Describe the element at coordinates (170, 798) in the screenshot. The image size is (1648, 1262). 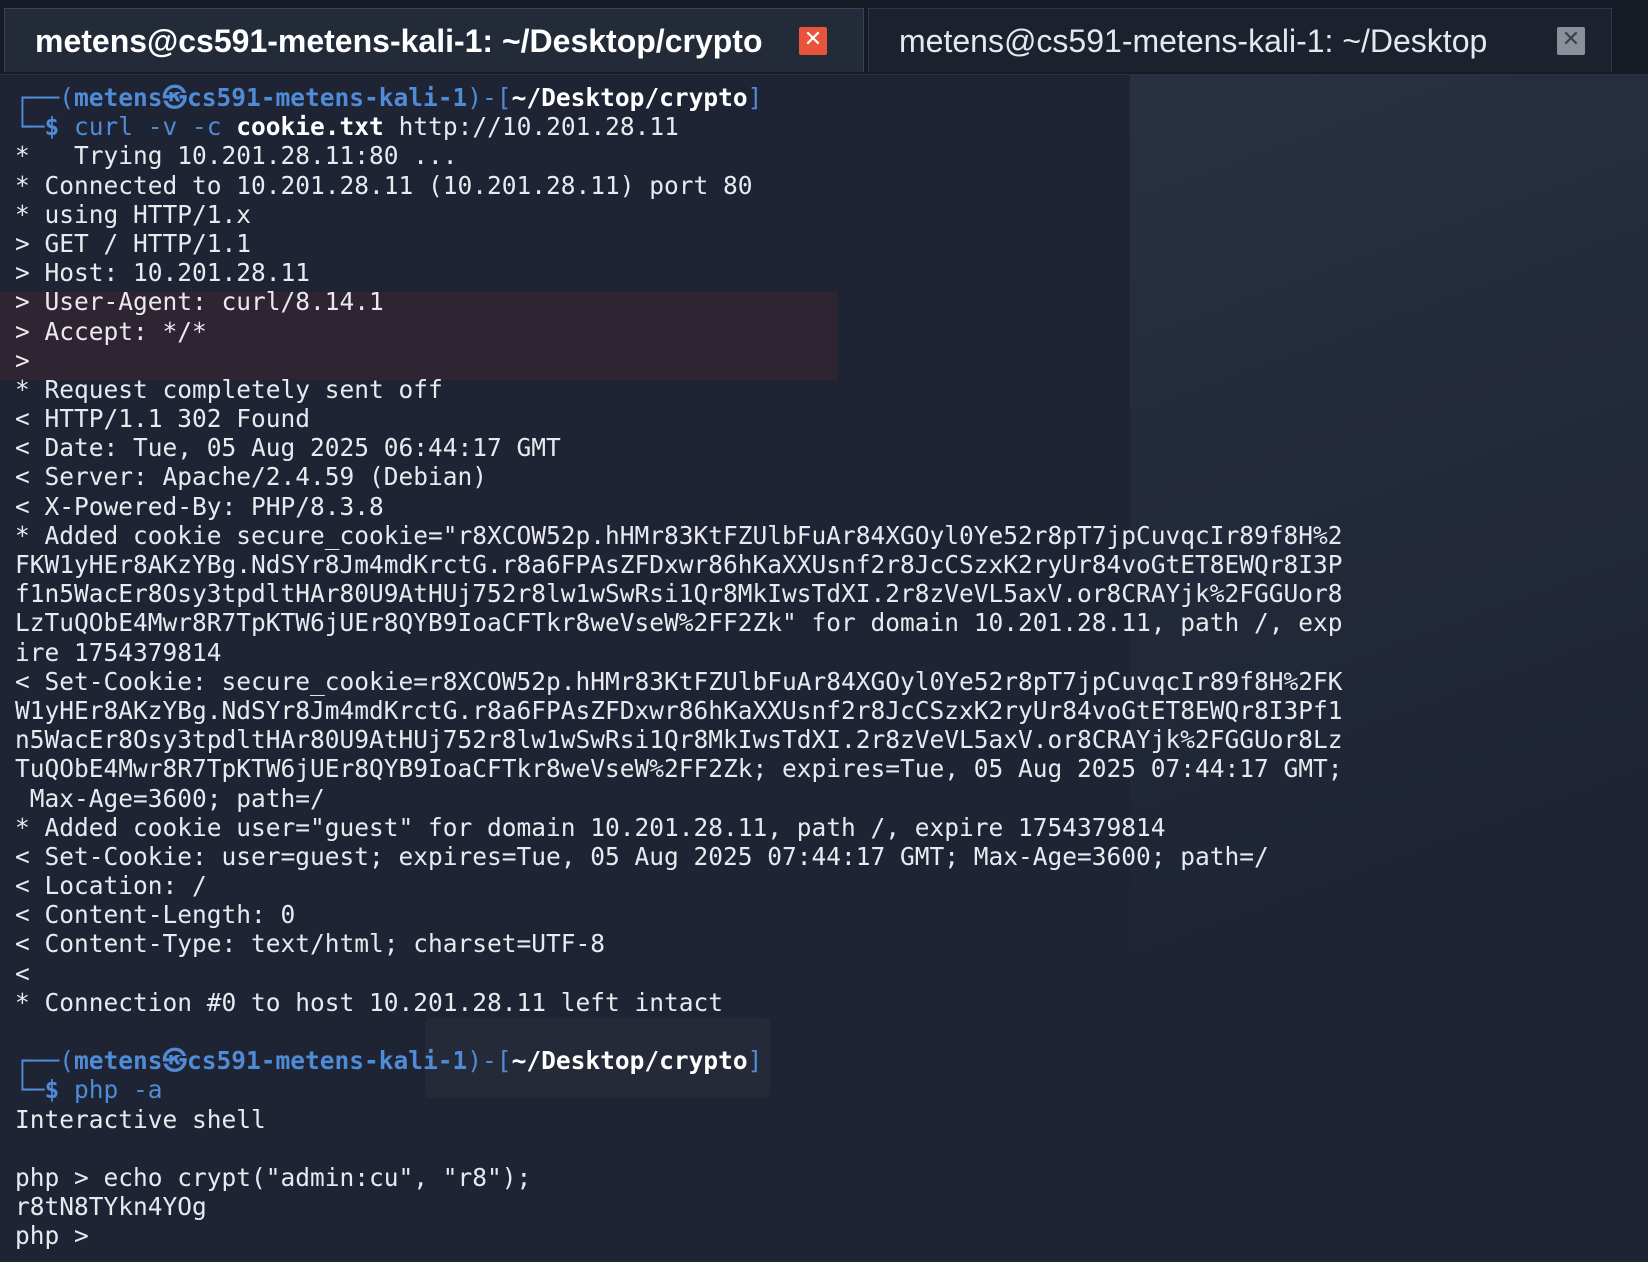
I see `output-line: Max-Age=3600; path=/` at that location.